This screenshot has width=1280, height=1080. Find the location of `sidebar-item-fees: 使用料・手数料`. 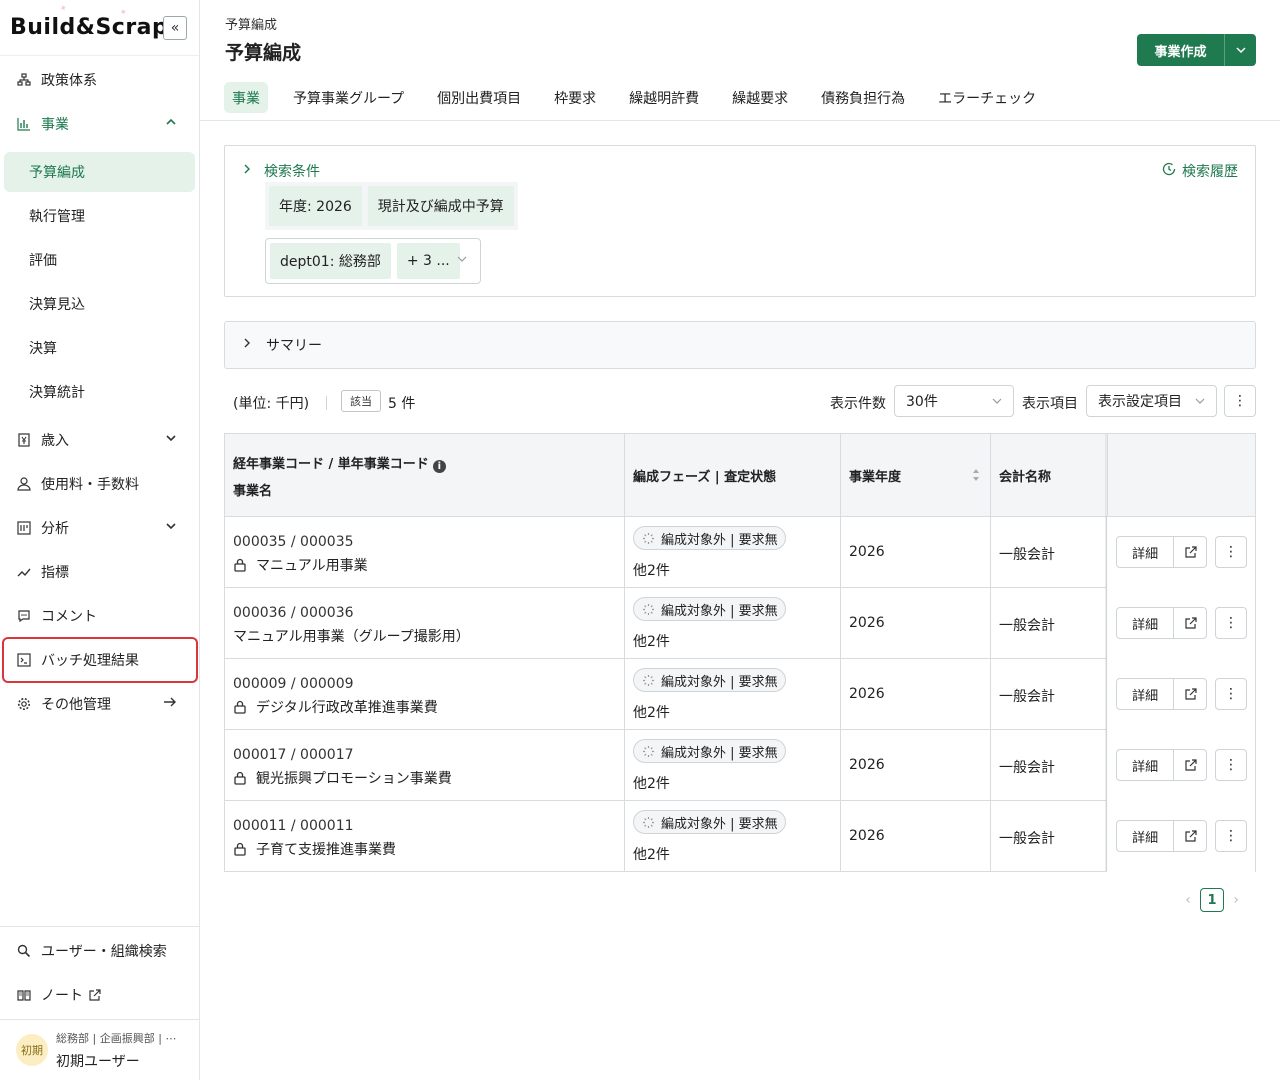

sidebar-item-fees: 使用料・手数料 is located at coordinates (99, 484).